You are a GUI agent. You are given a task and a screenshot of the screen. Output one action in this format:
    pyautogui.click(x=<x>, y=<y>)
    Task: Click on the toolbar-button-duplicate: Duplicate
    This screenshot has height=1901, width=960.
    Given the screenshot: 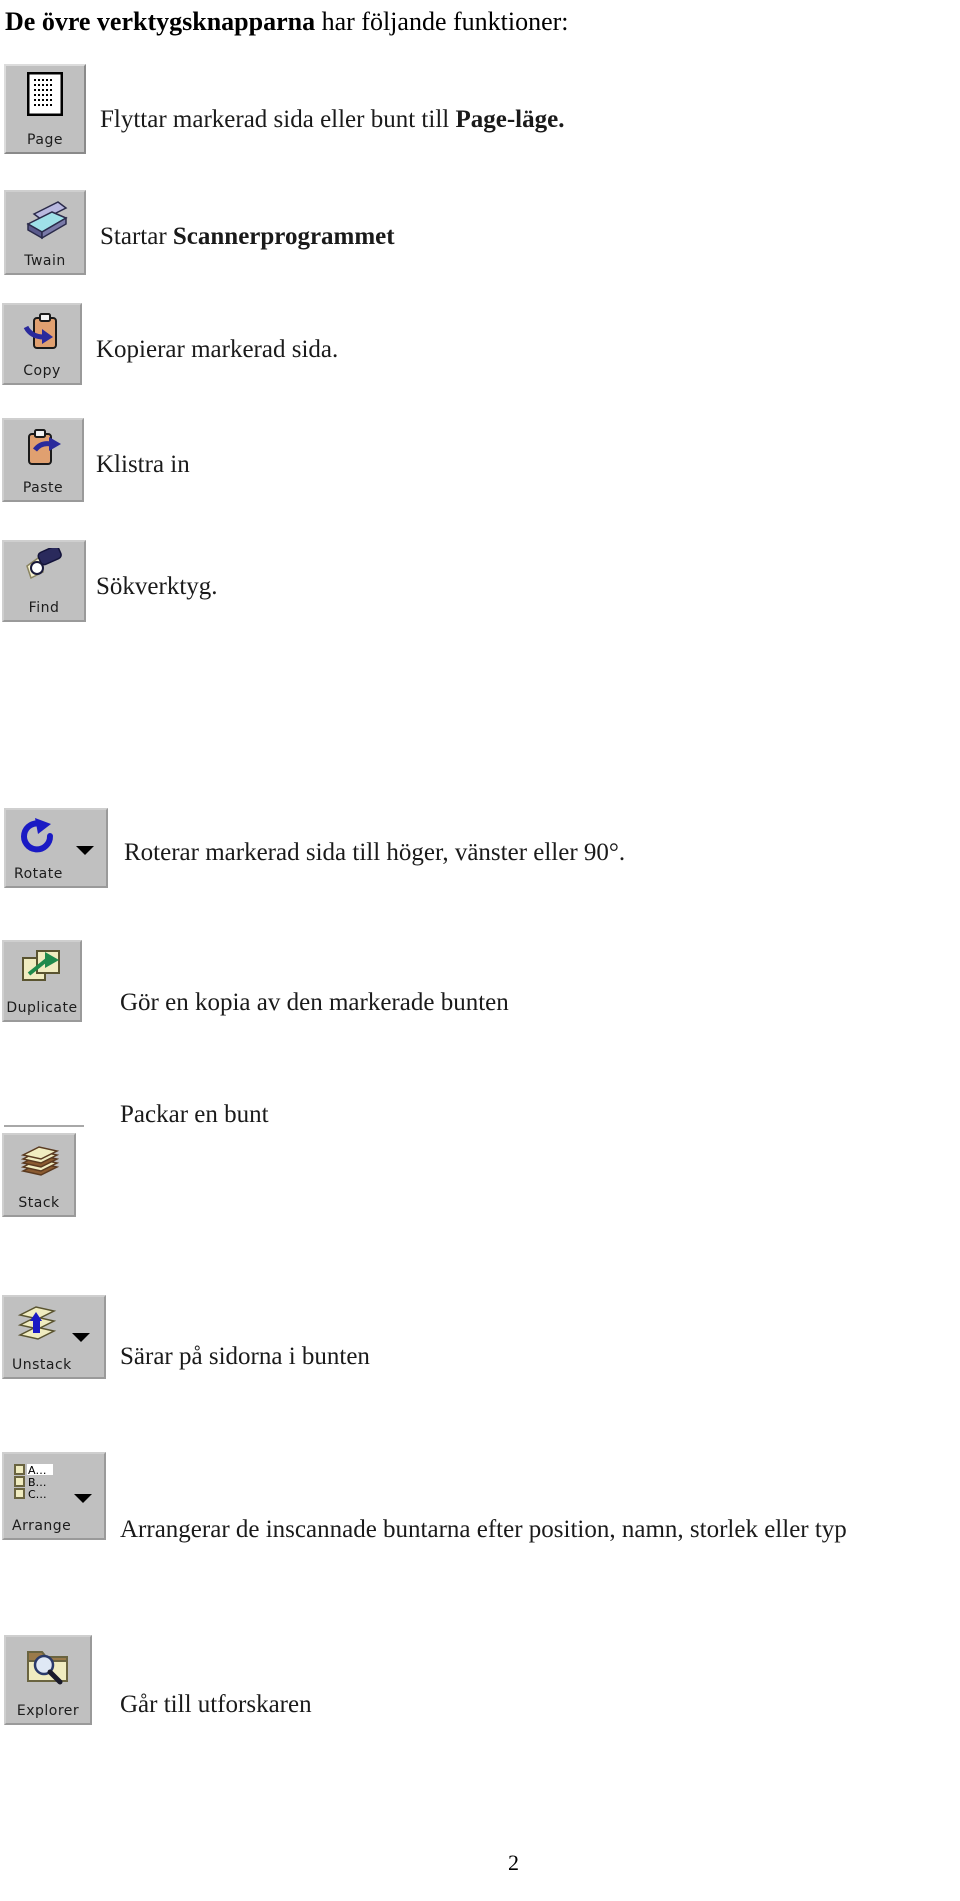 What is the action you would take?
    pyautogui.click(x=42, y=981)
    